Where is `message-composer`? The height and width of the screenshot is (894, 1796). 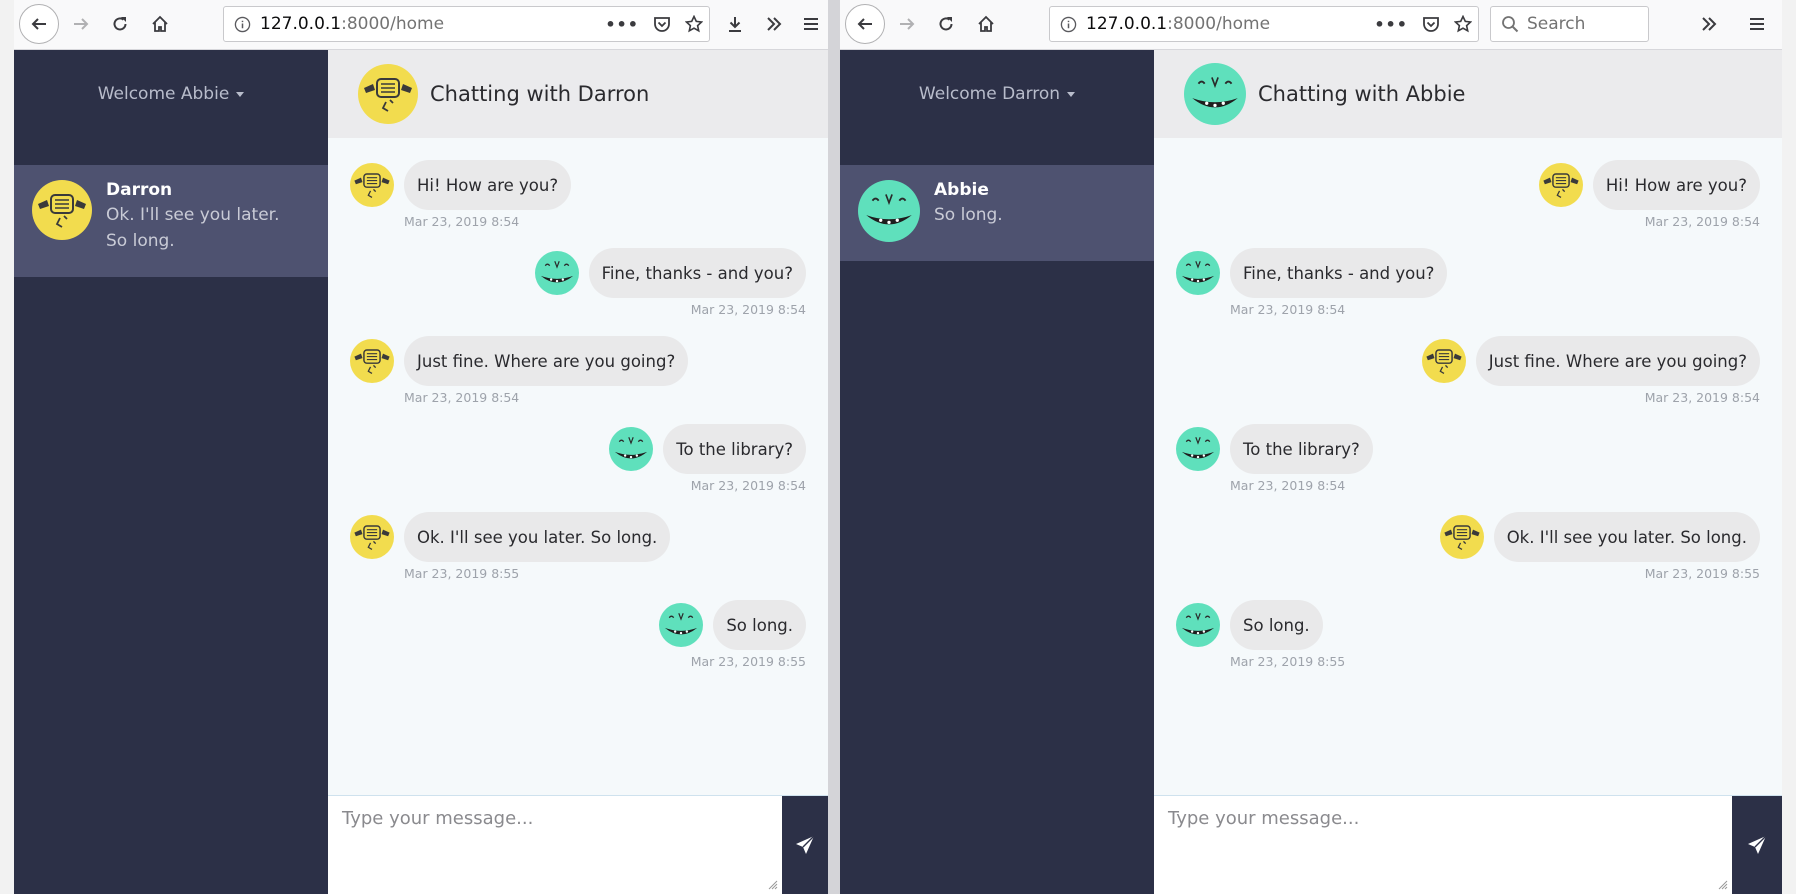 message-composer is located at coordinates (1468, 844).